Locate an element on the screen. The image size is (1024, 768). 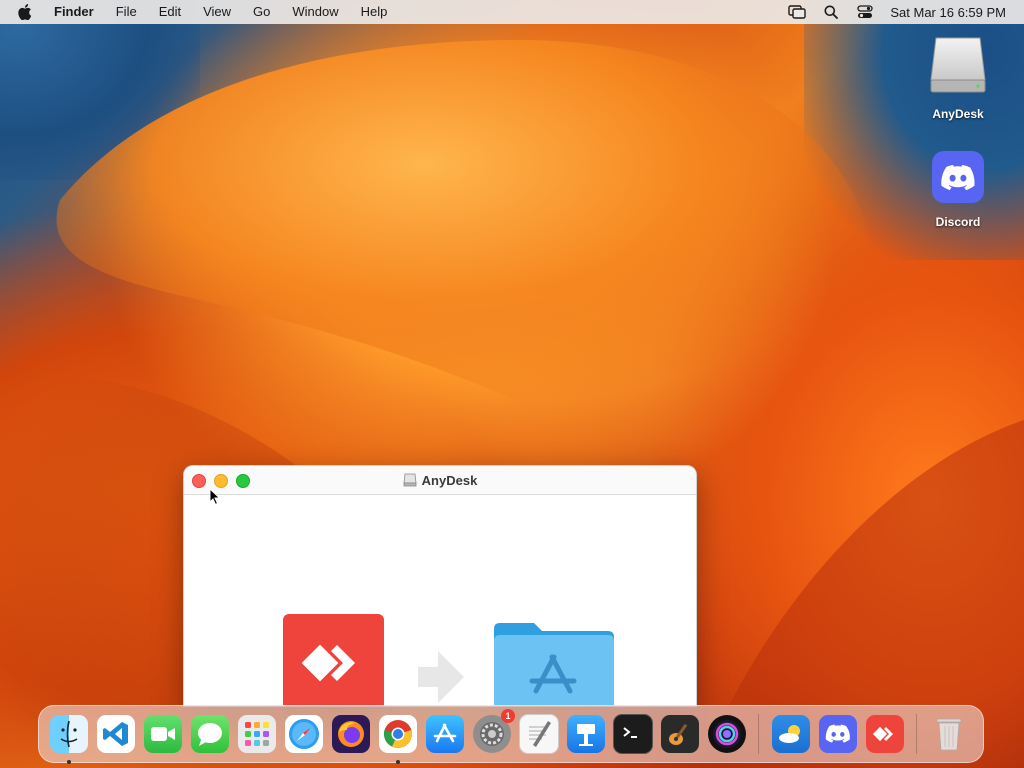
trash-icon is located at coordinates (949, 734).